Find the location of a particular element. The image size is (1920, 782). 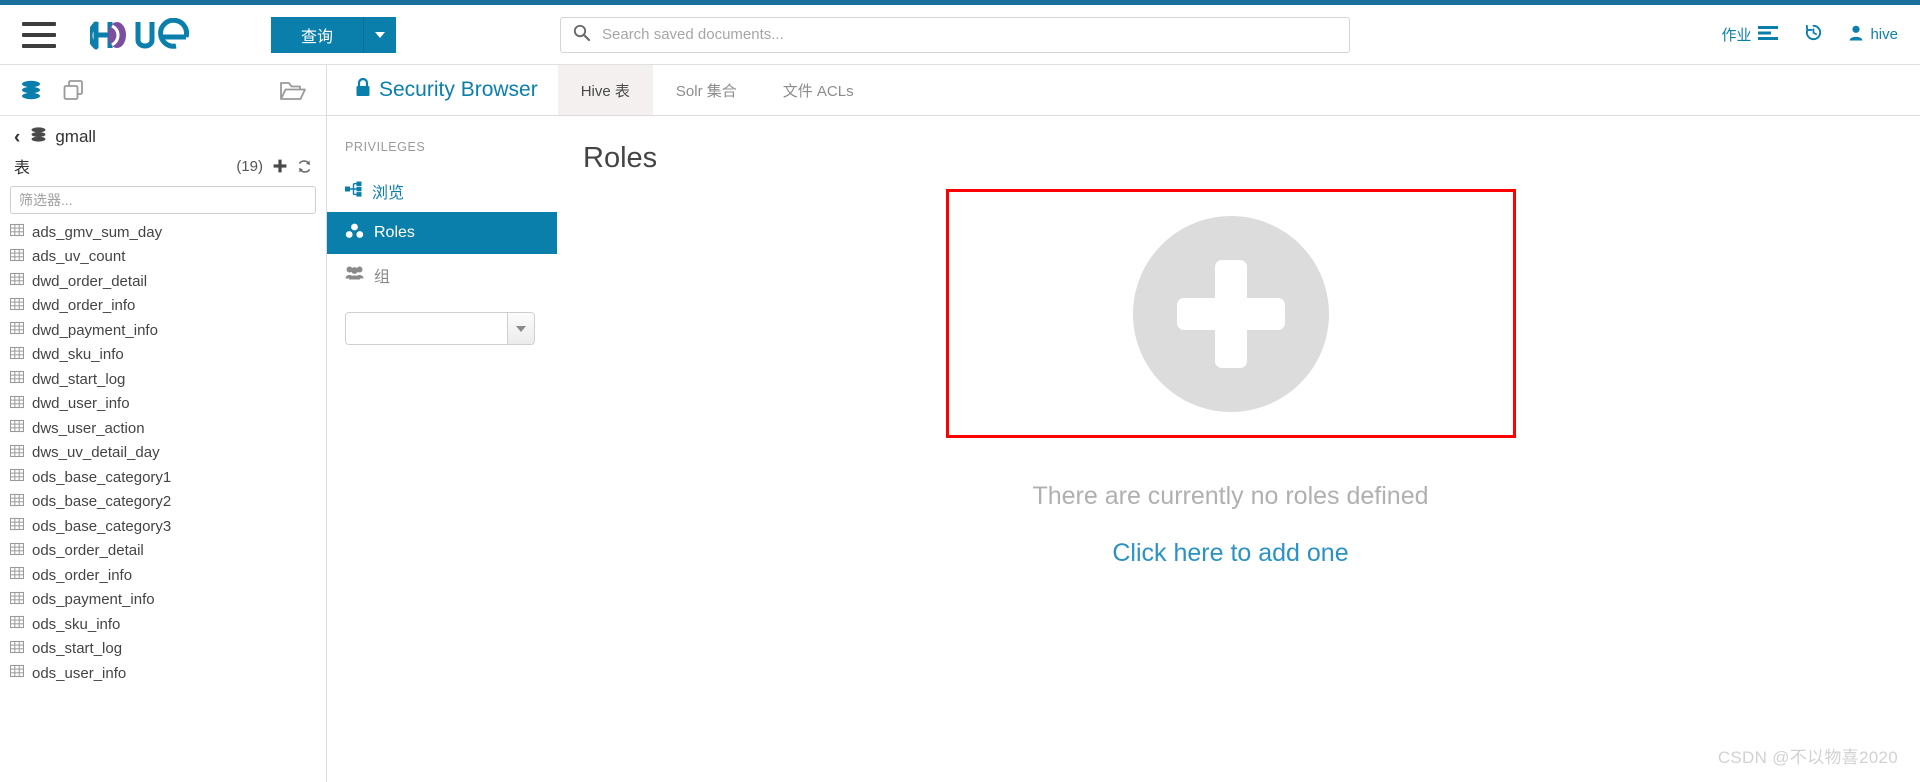

list-item: ods_payment_info is located at coordinates (167, 600).